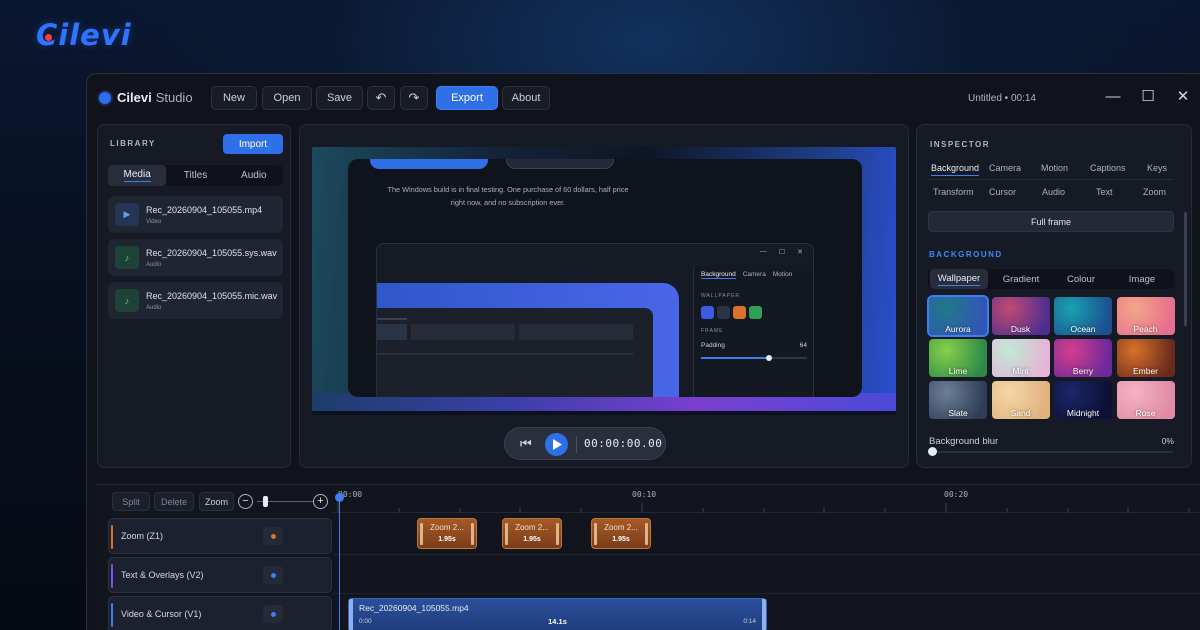 This screenshot has height=630, width=1200. I want to click on tab-background: Background, so click(955, 169).